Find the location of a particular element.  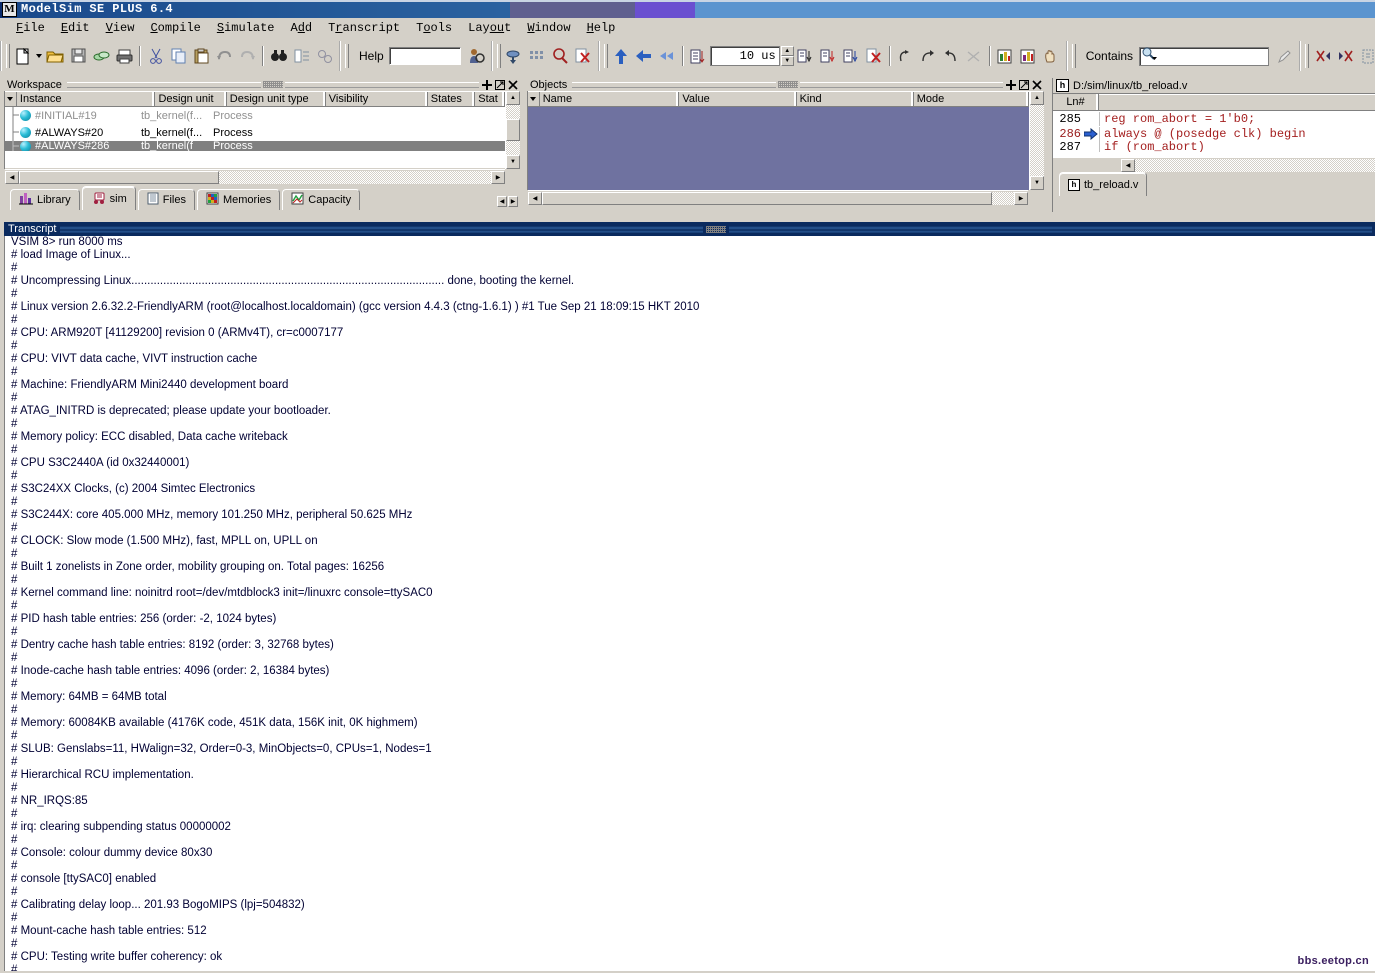

source-line: 286 always @ (posedge clk) begin is located at coordinates (1214, 133).